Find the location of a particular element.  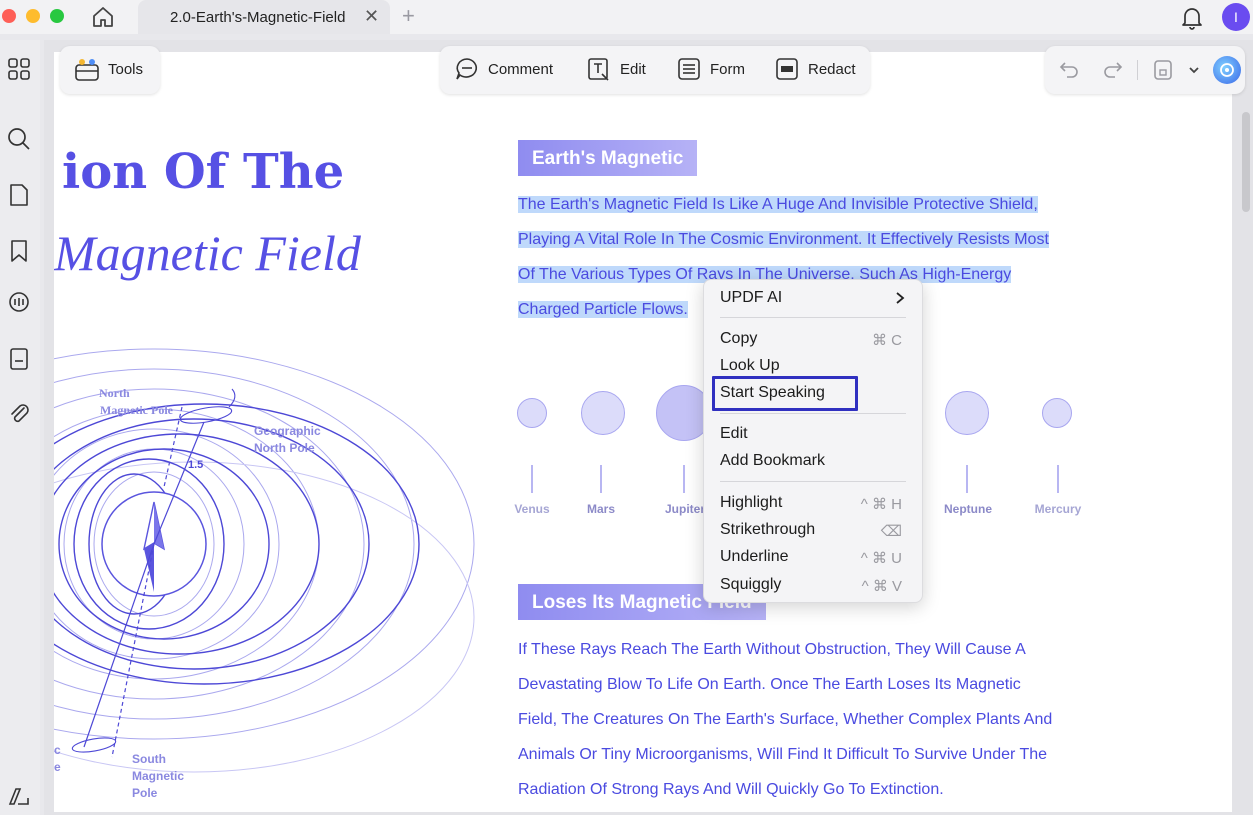

attachment-file-icon is located at coordinates (19, 359).